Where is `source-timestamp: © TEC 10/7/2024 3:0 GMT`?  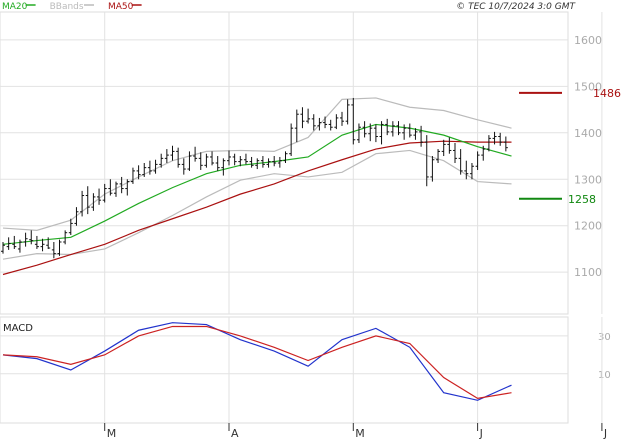
source-timestamp: © TEC 10/7/2024 3:0 GMT is located at coordinates (516, 7).